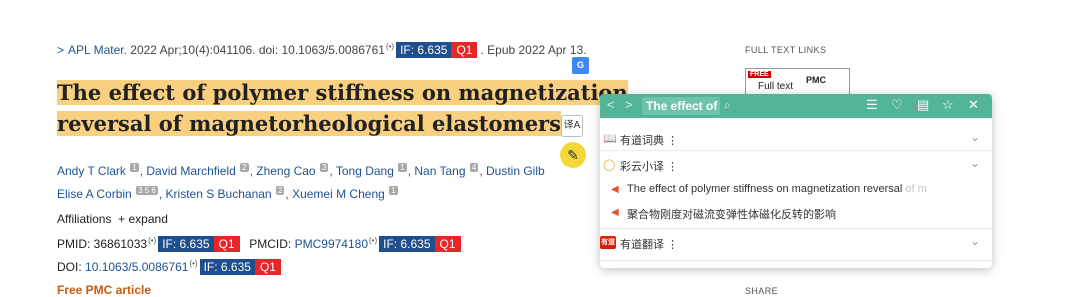 The width and height of the screenshot is (1080, 297). I want to click on free-tag: FREE, so click(759, 74).